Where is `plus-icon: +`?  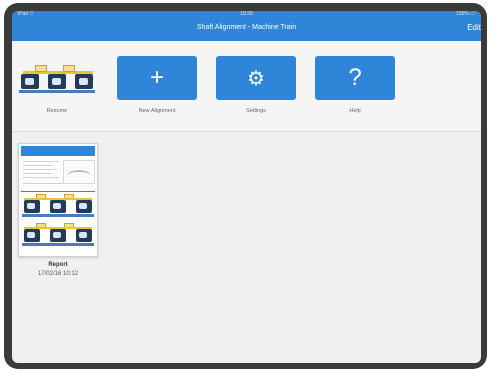
plus-icon: + is located at coordinates (157, 78).